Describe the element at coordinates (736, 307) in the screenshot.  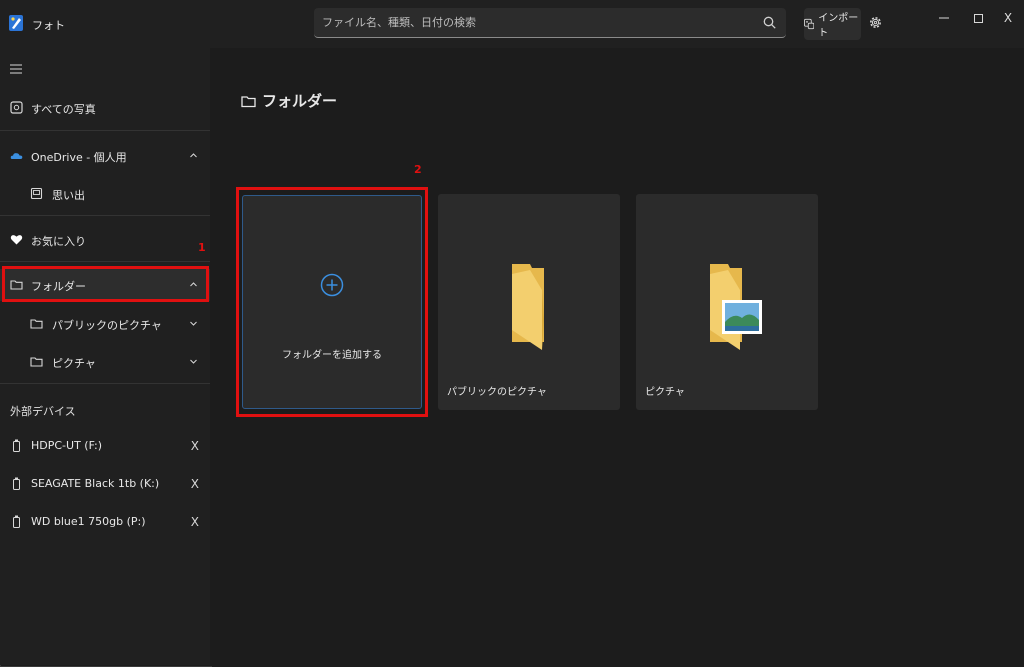
I see `pictures-folder-icon` at that location.